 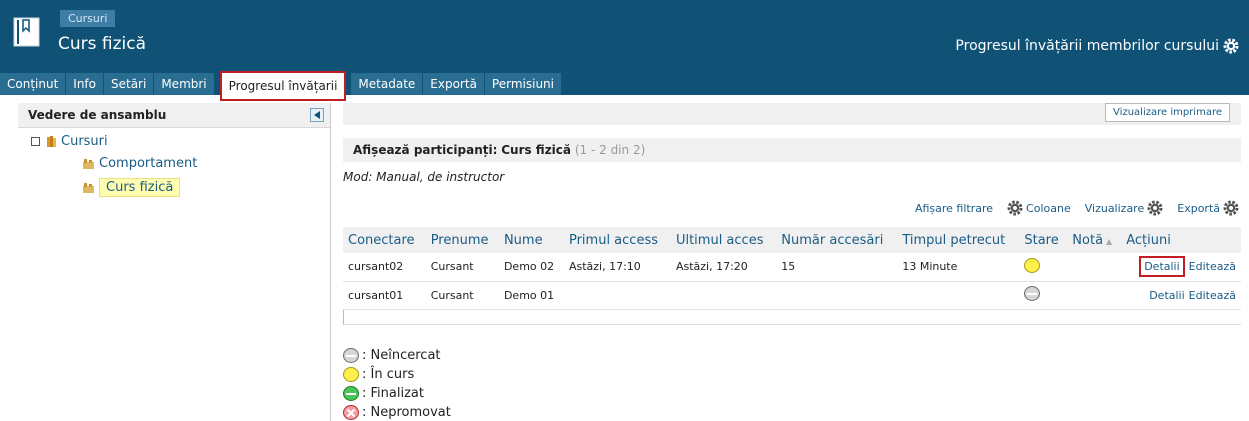 What do you see at coordinates (88, 163) in the screenshot?
I see `course-icon` at bounding box center [88, 163].